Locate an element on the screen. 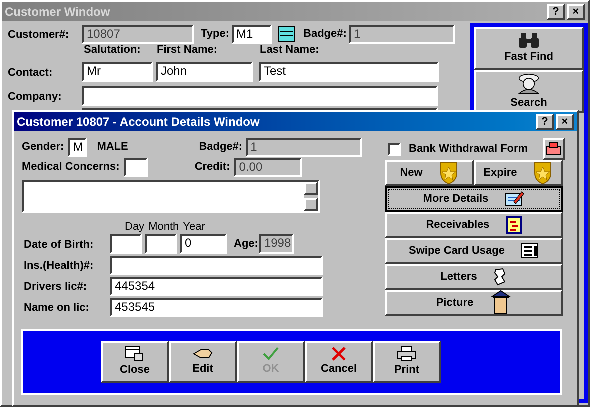 This screenshot has width=590, height=407. action-button: New is located at coordinates (429, 173).